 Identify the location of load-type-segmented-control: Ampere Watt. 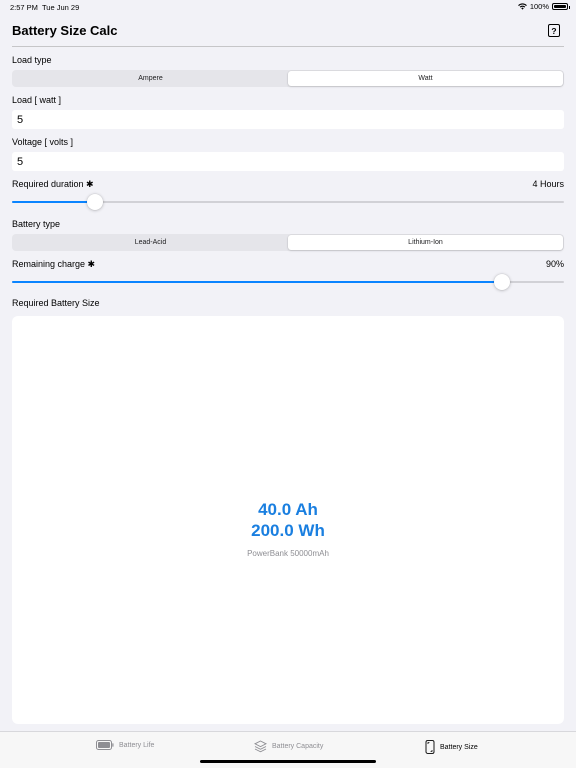
(288, 78).